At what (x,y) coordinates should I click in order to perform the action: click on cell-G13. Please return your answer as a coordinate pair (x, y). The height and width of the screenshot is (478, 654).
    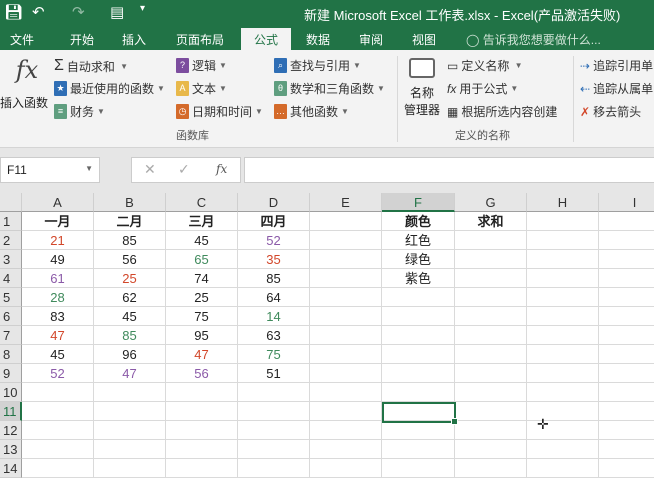
    Looking at the image, I should click on (491, 449).